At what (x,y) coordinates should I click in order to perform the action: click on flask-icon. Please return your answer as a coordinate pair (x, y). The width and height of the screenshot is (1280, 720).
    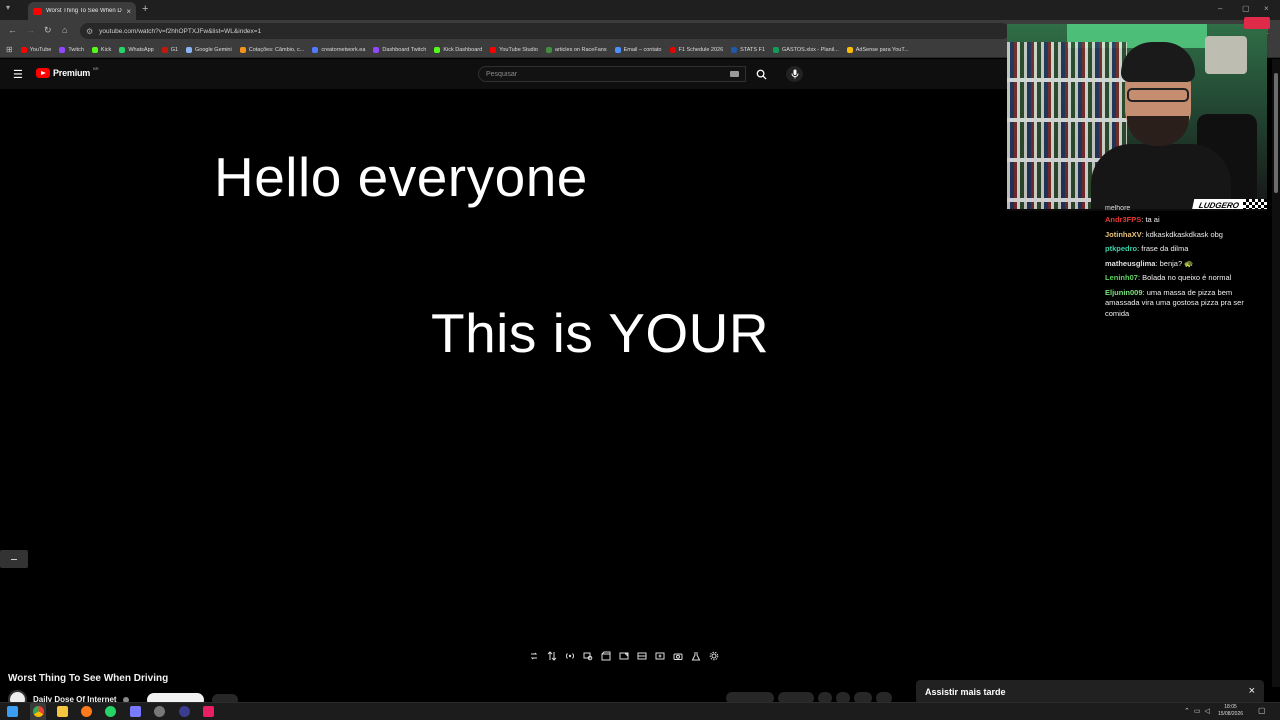
    Looking at the image, I should click on (696, 656).